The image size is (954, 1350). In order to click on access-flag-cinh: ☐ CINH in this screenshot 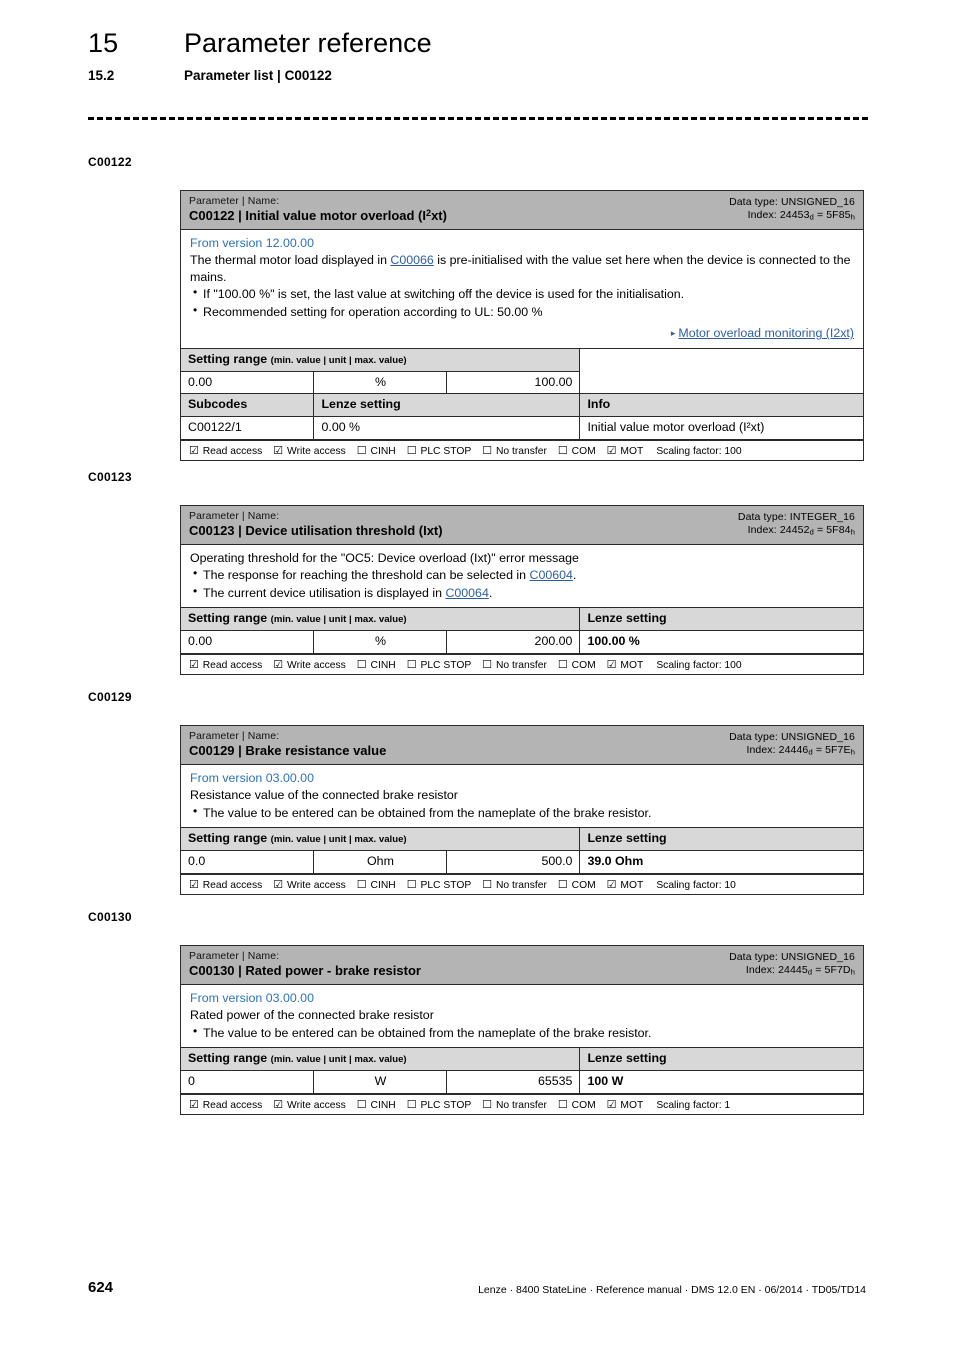, I will do `click(376, 1104)`.